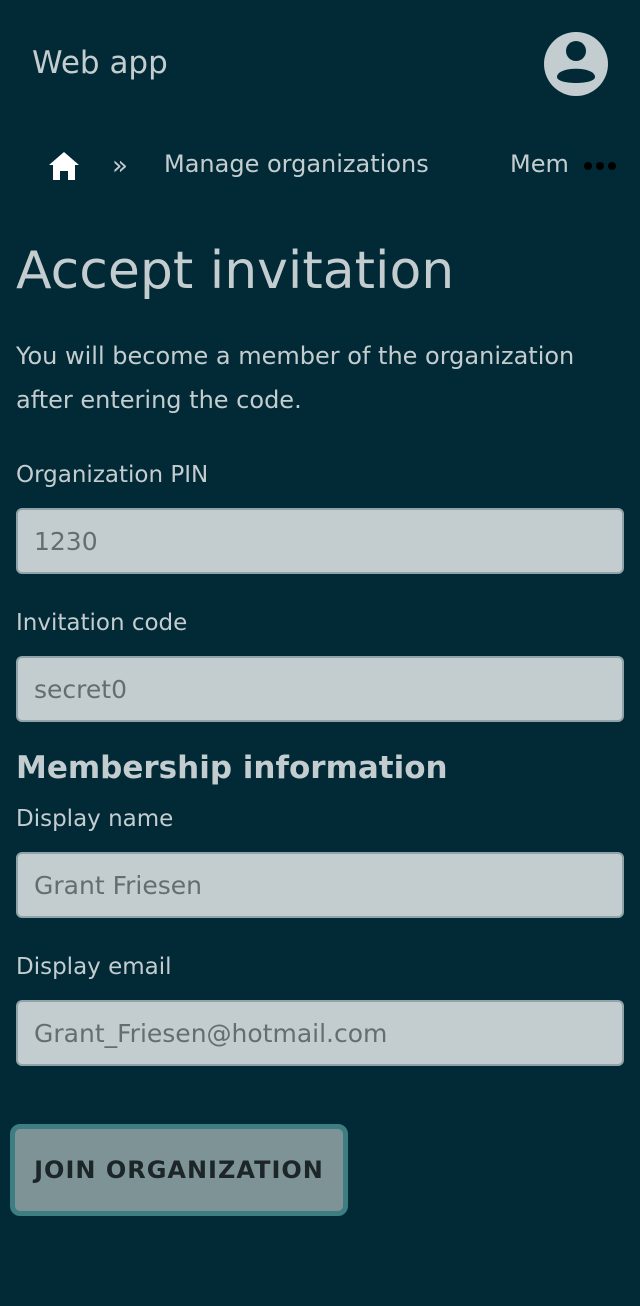 This screenshot has height=1306, width=640. I want to click on user-circle-icon, so click(576, 62).